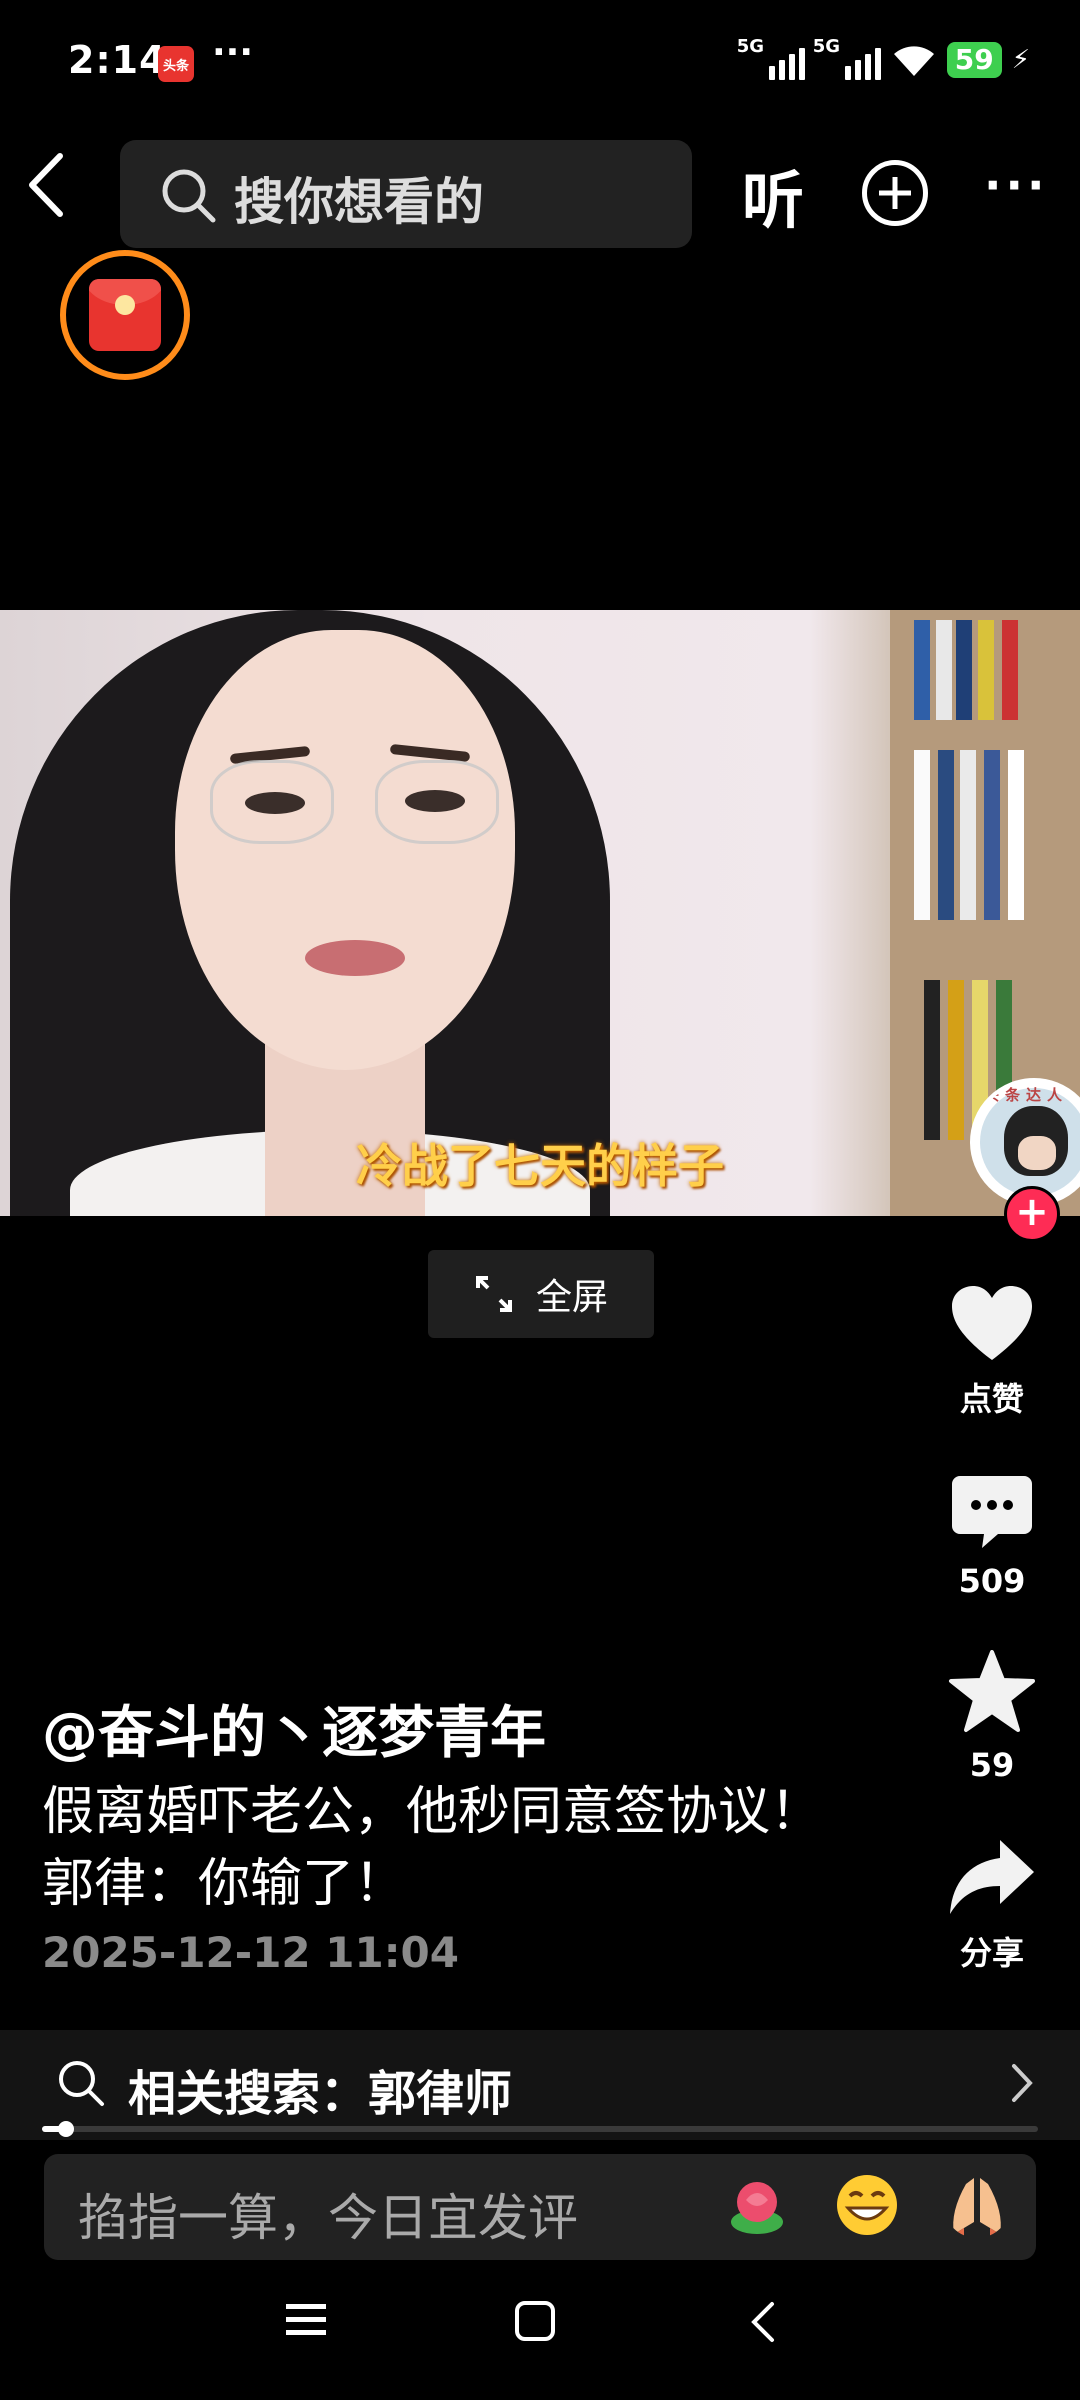 The height and width of the screenshot is (2400, 1080). Describe the element at coordinates (117, 60) in the screenshot. I see `status-time: 2:14` at that location.